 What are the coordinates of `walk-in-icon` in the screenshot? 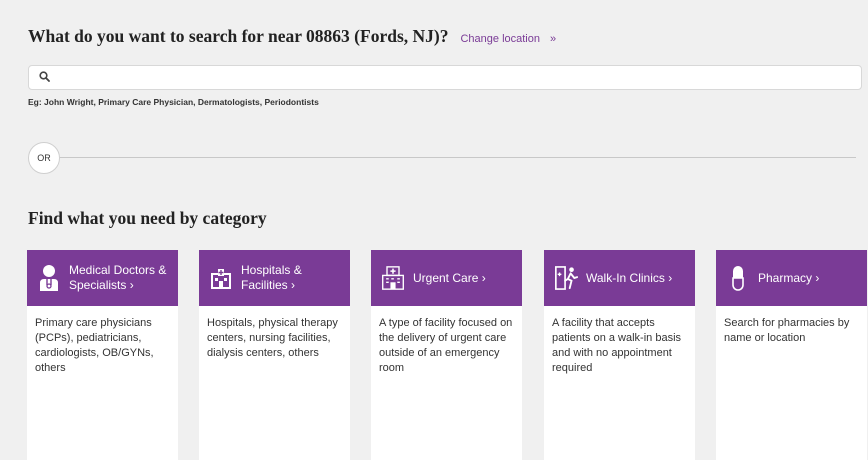 It's located at (566, 278).